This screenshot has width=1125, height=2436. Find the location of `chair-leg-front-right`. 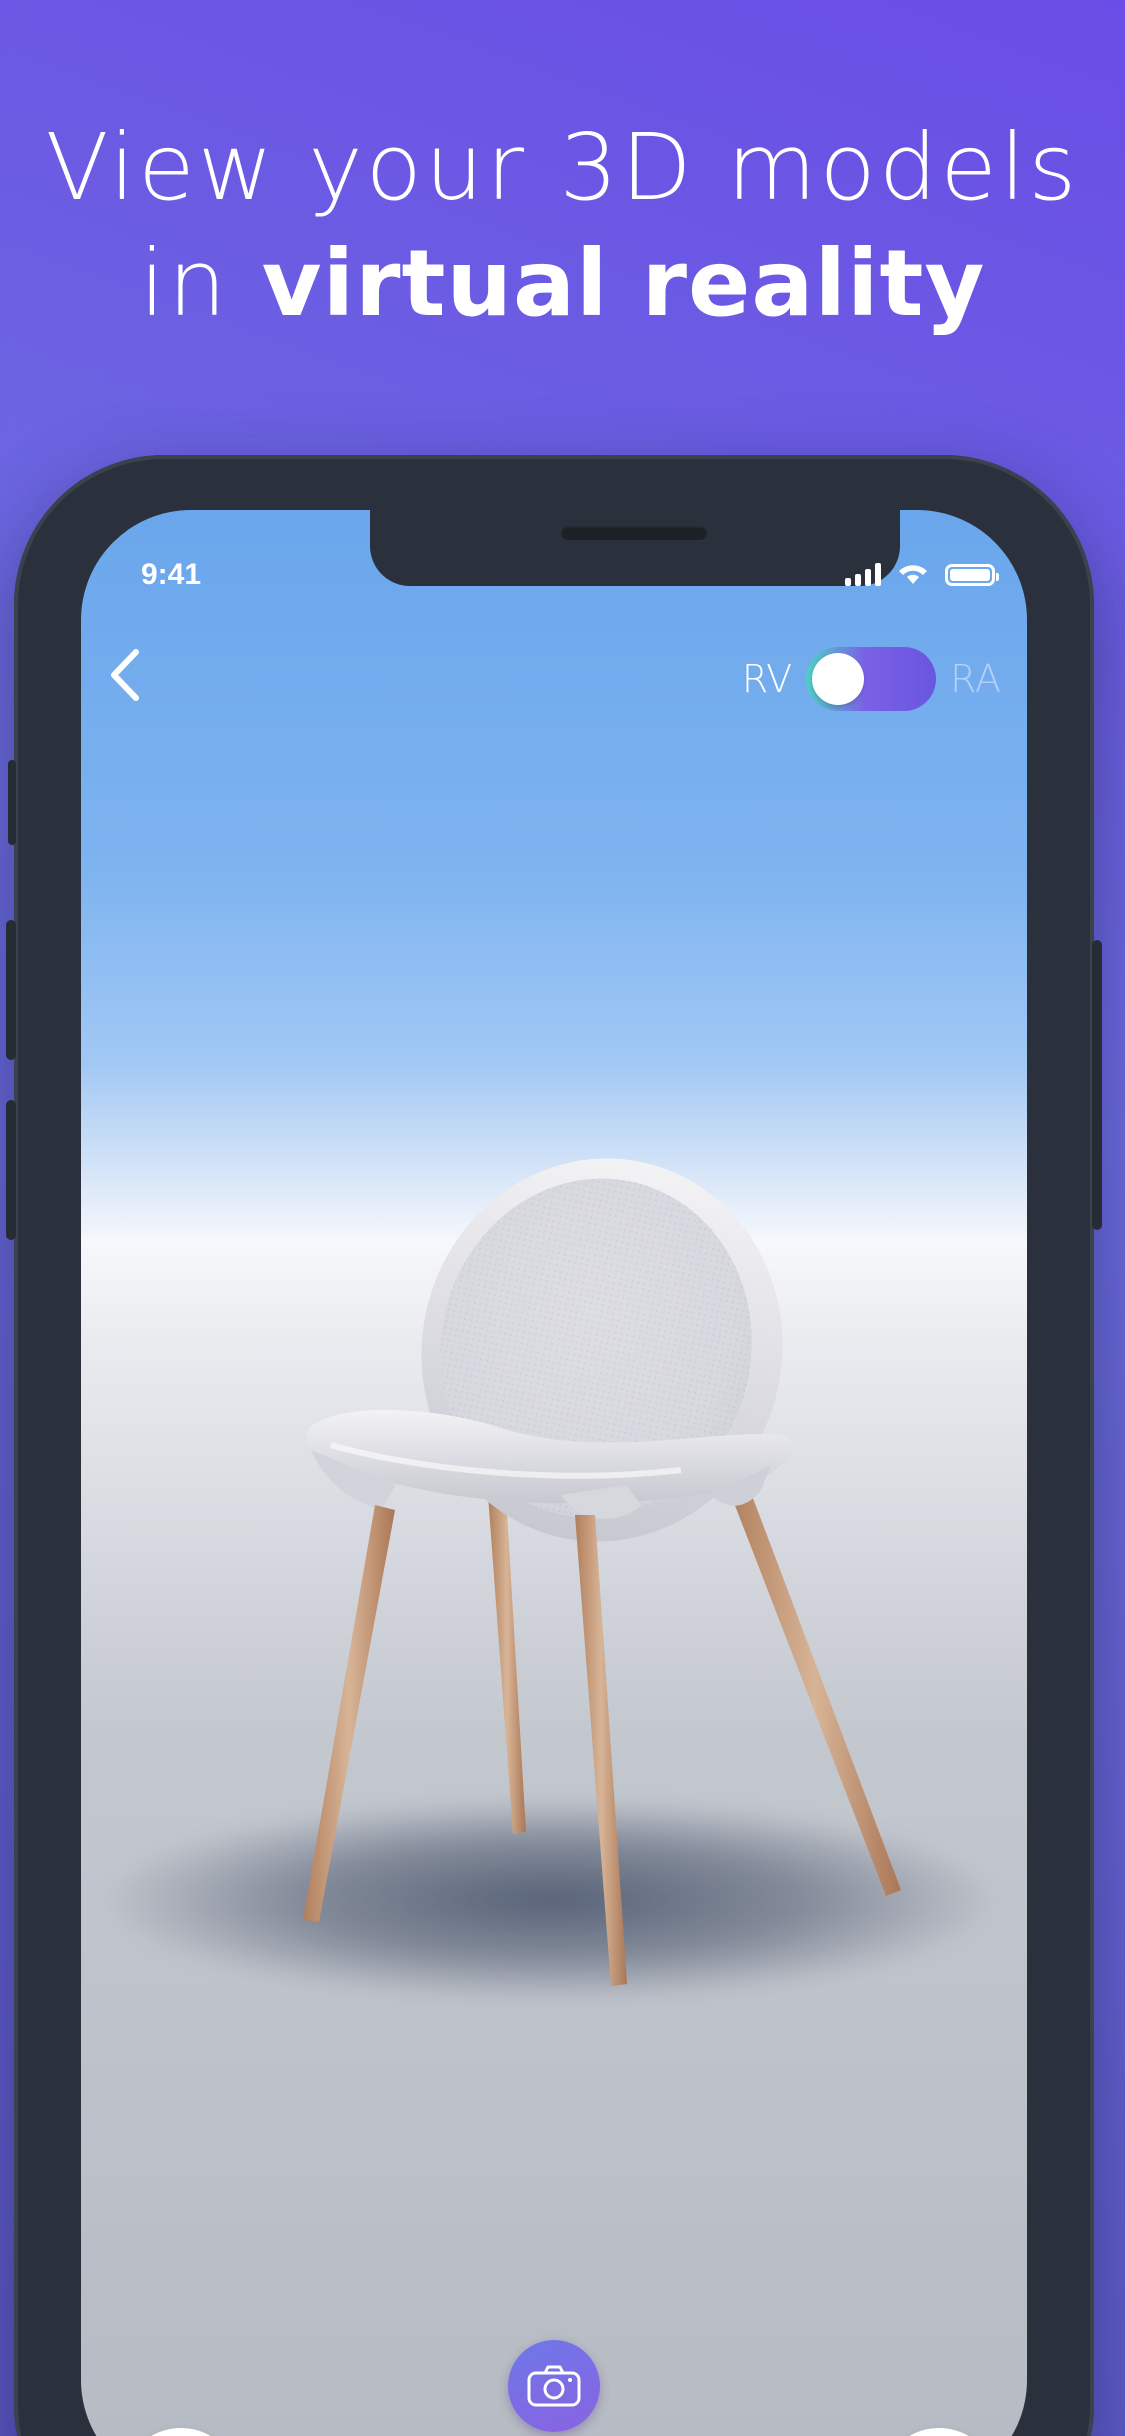

chair-leg-front-right is located at coordinates (601, 1750).